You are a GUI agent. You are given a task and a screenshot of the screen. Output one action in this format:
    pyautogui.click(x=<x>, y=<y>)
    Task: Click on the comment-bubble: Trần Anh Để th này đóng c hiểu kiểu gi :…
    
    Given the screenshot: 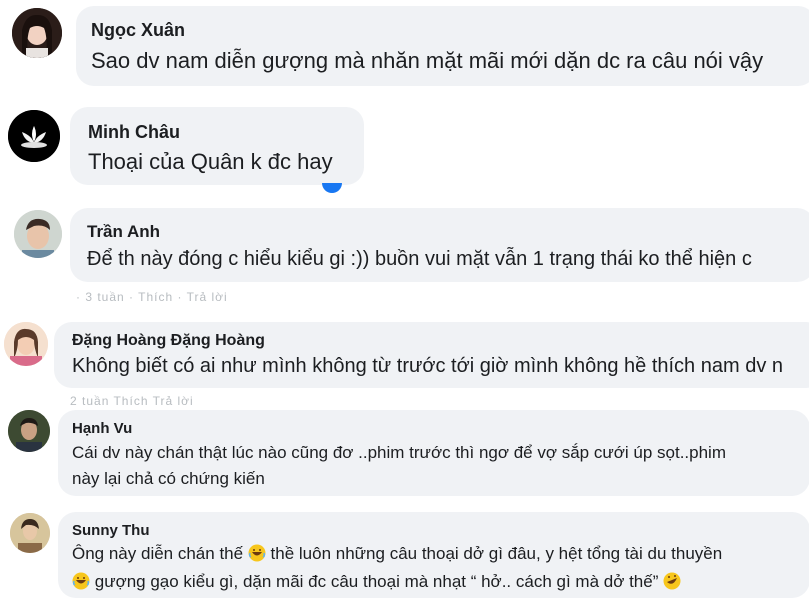 What is the action you would take?
    pyautogui.click(x=439, y=245)
    